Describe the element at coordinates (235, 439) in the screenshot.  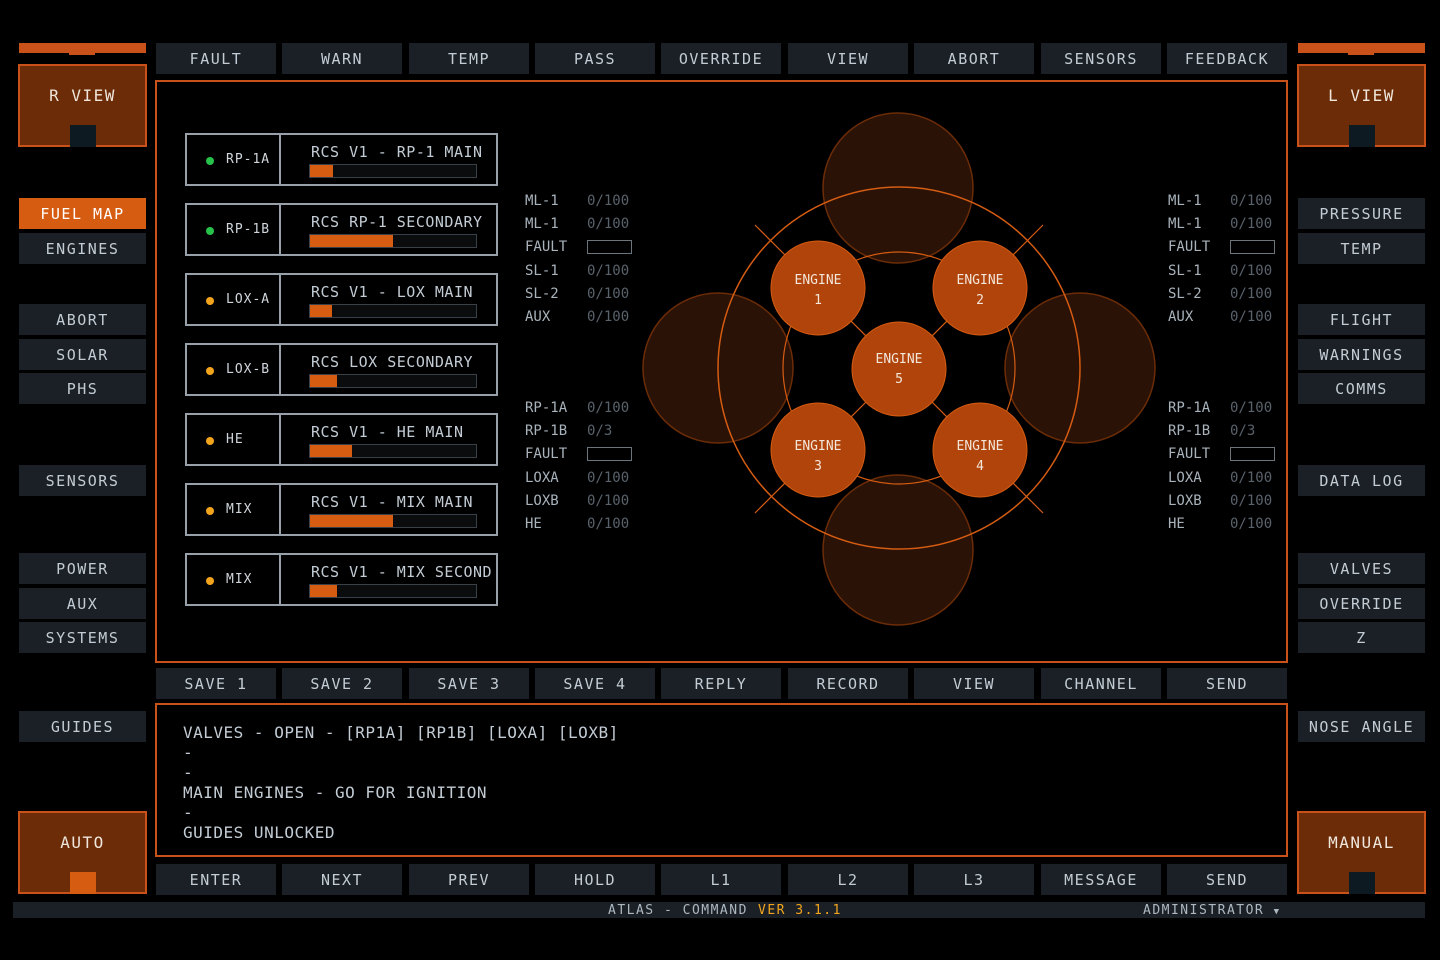
I see `fuel-line-tag: HE` at that location.